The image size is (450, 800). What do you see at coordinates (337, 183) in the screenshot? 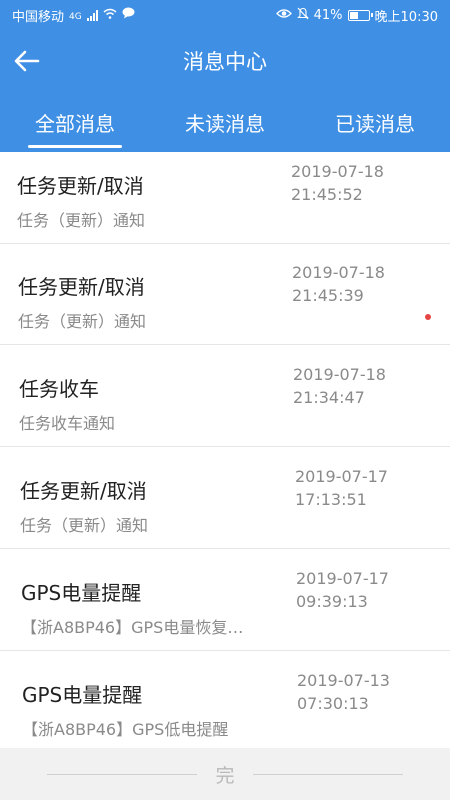
I see `message-timestamp: 2019-07-18 21:45:52` at bounding box center [337, 183].